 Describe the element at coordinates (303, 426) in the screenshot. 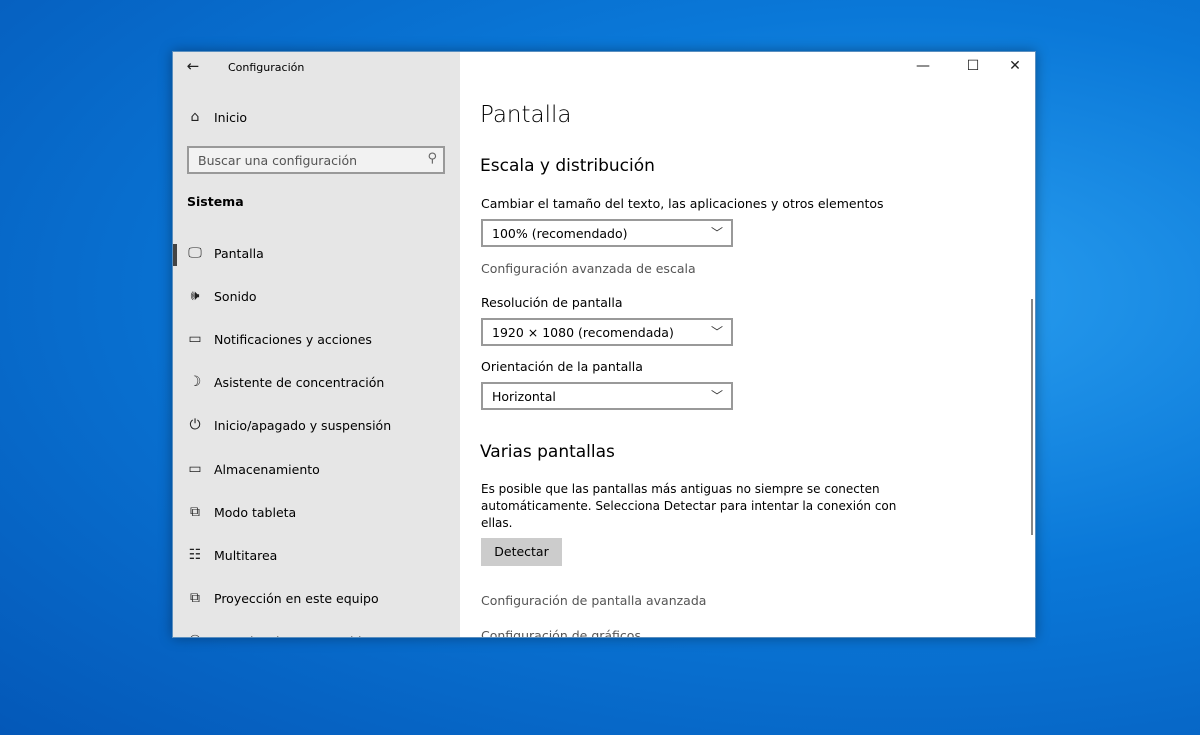

I see `sidebar-item-label: Inicio/apagado y suspensión` at that location.